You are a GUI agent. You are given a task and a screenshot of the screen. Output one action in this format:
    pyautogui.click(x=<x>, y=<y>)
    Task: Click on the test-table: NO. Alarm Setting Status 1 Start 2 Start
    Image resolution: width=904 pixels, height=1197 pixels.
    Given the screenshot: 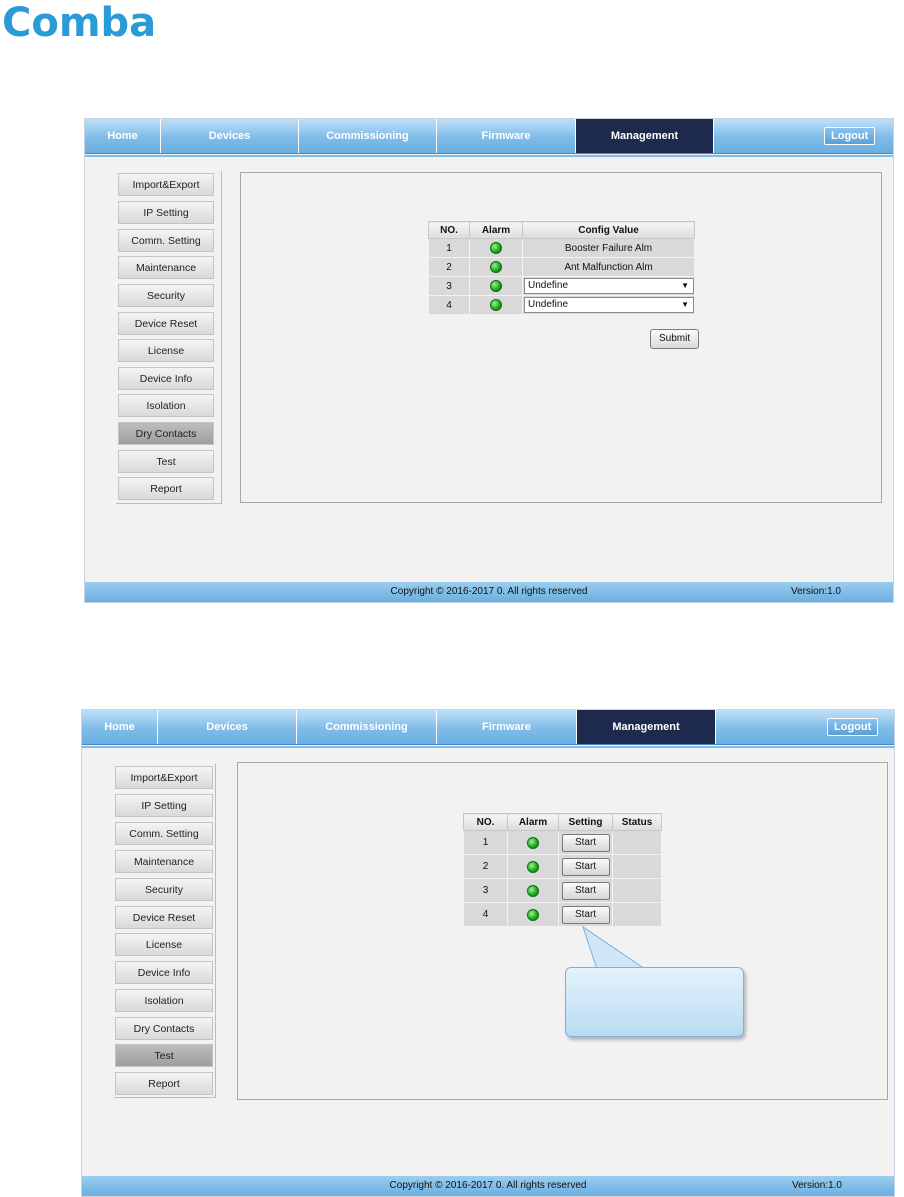 What is the action you would take?
    pyautogui.click(x=562, y=870)
    